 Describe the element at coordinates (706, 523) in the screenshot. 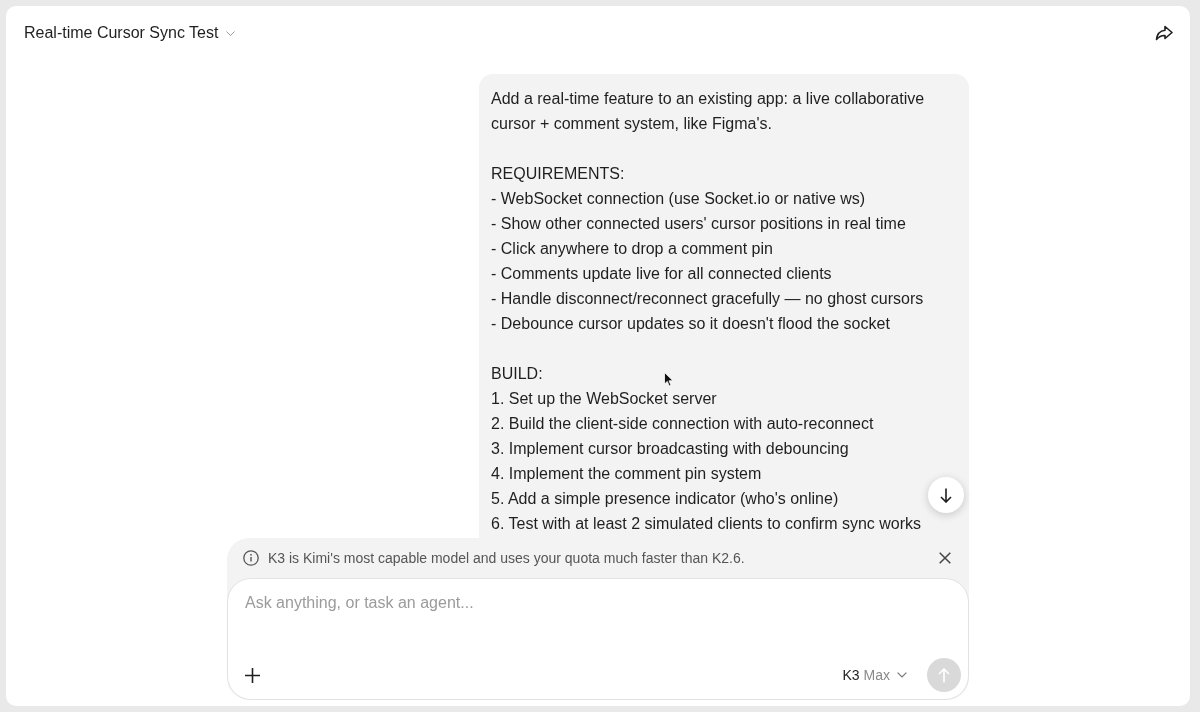

I see `list-item: 6. Test with at least 2 simulated clients to confirm sync works` at that location.